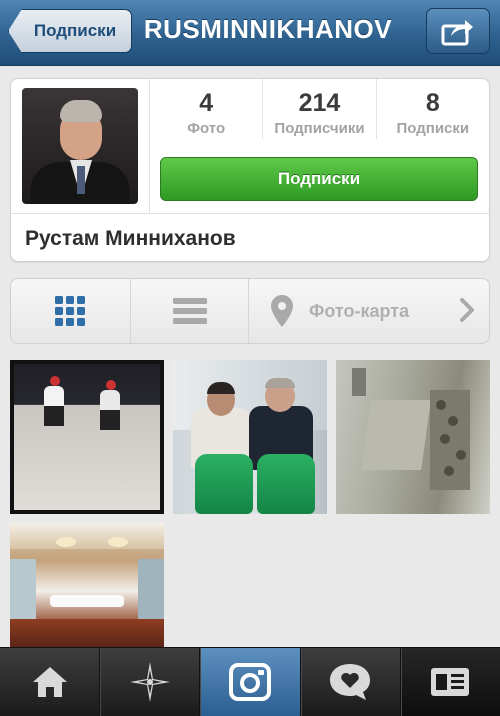  I want to click on camera-icon, so click(250, 682).